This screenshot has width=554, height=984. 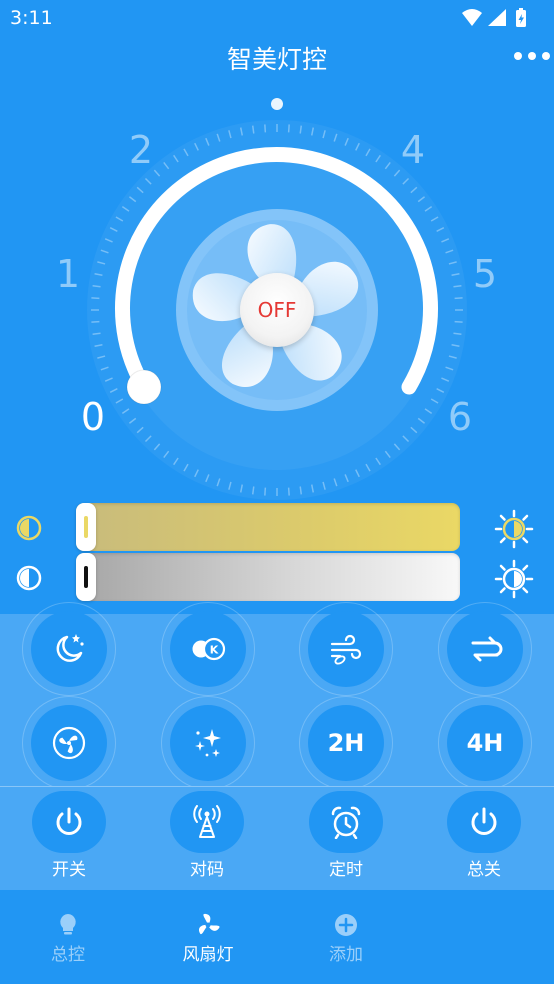 I want to click on cell-signal-icon, so click(x=497, y=17).